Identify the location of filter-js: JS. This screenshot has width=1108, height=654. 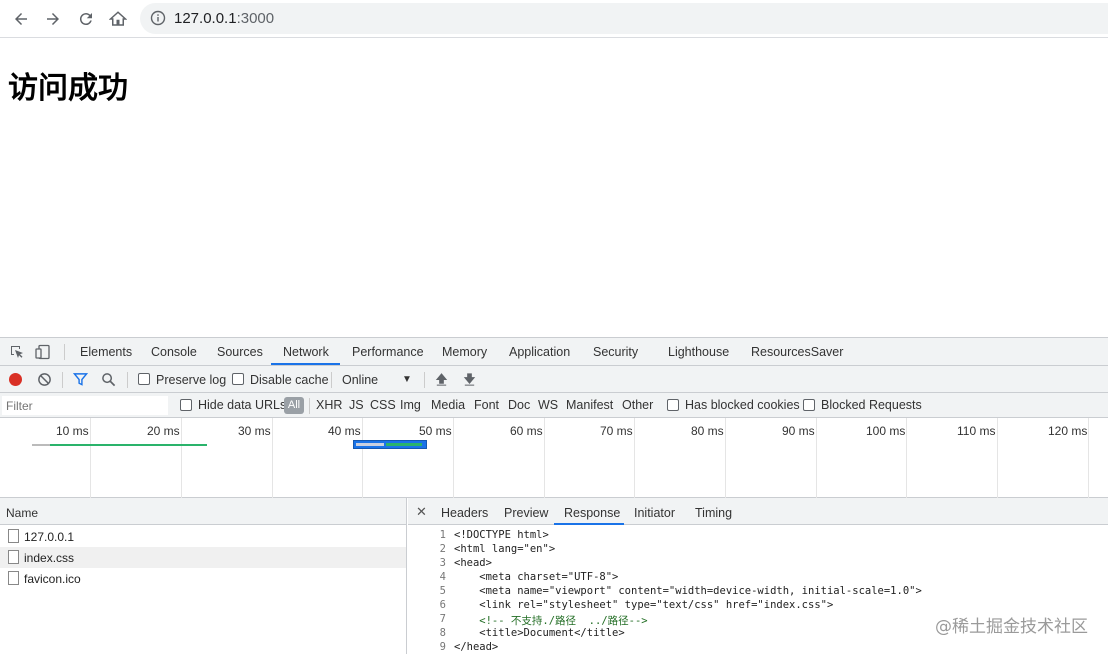
(356, 405).